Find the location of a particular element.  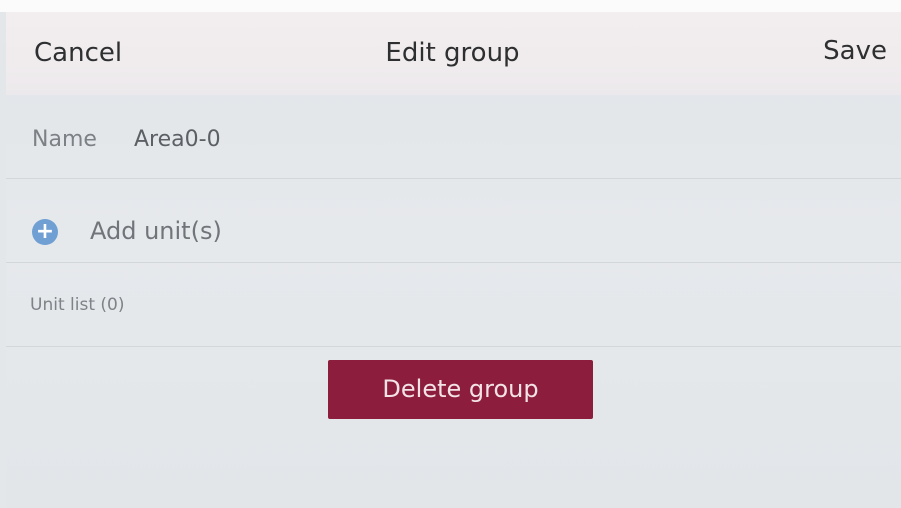

save-button: Save is located at coordinates (855, 51).